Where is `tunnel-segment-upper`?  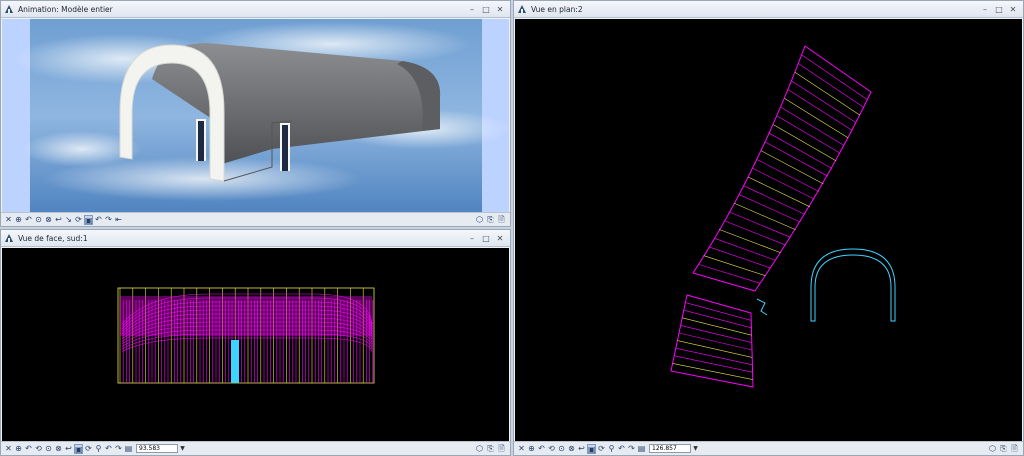
tunnel-segment-upper is located at coordinates (782, 168).